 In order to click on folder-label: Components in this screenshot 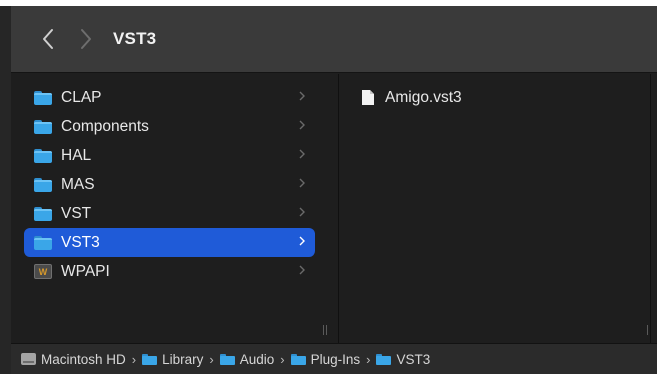, I will do `click(105, 126)`.